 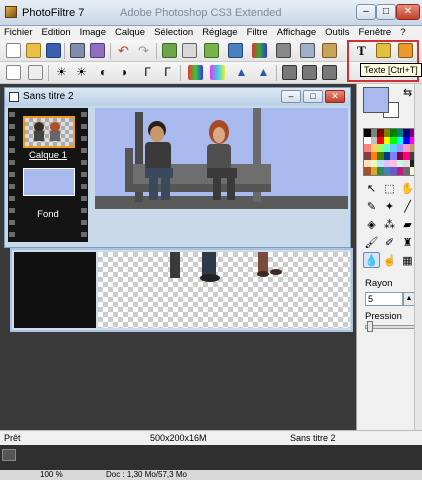 What do you see at coordinates (56, 33) in the screenshot?
I see `menu-edition: Edition` at bounding box center [56, 33].